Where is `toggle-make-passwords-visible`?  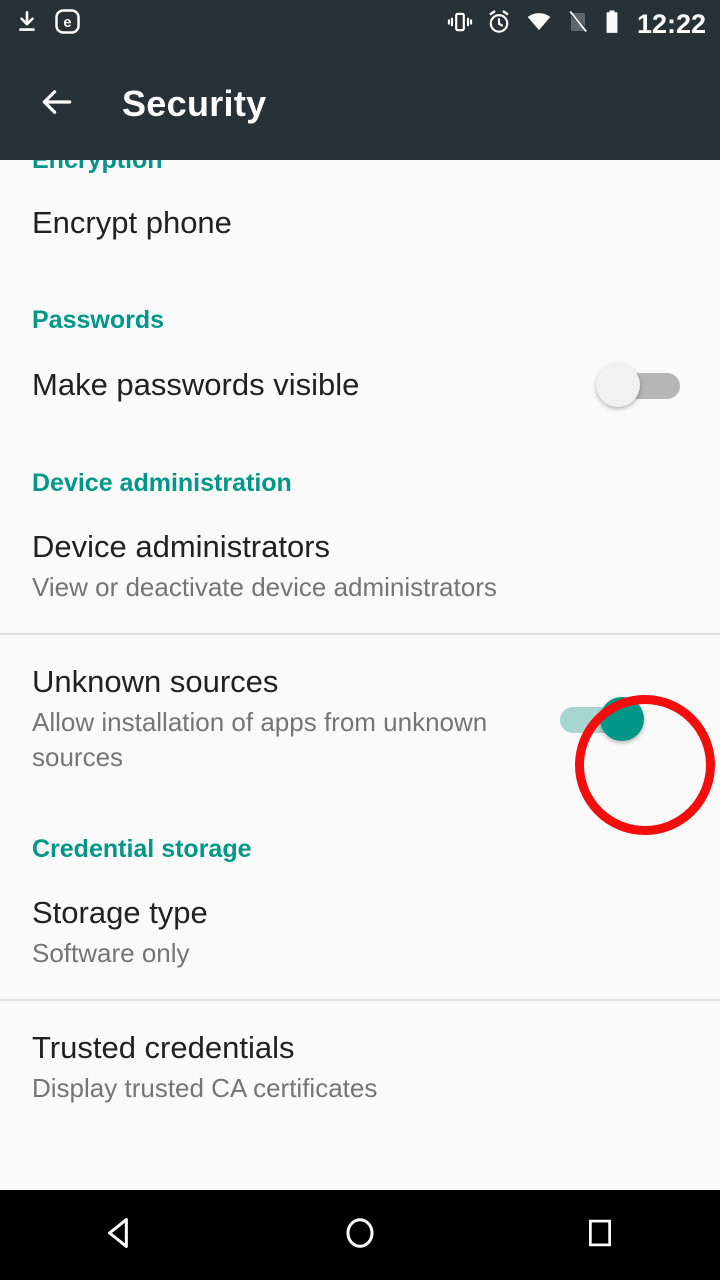
toggle-make-passwords-visible is located at coordinates (642, 385).